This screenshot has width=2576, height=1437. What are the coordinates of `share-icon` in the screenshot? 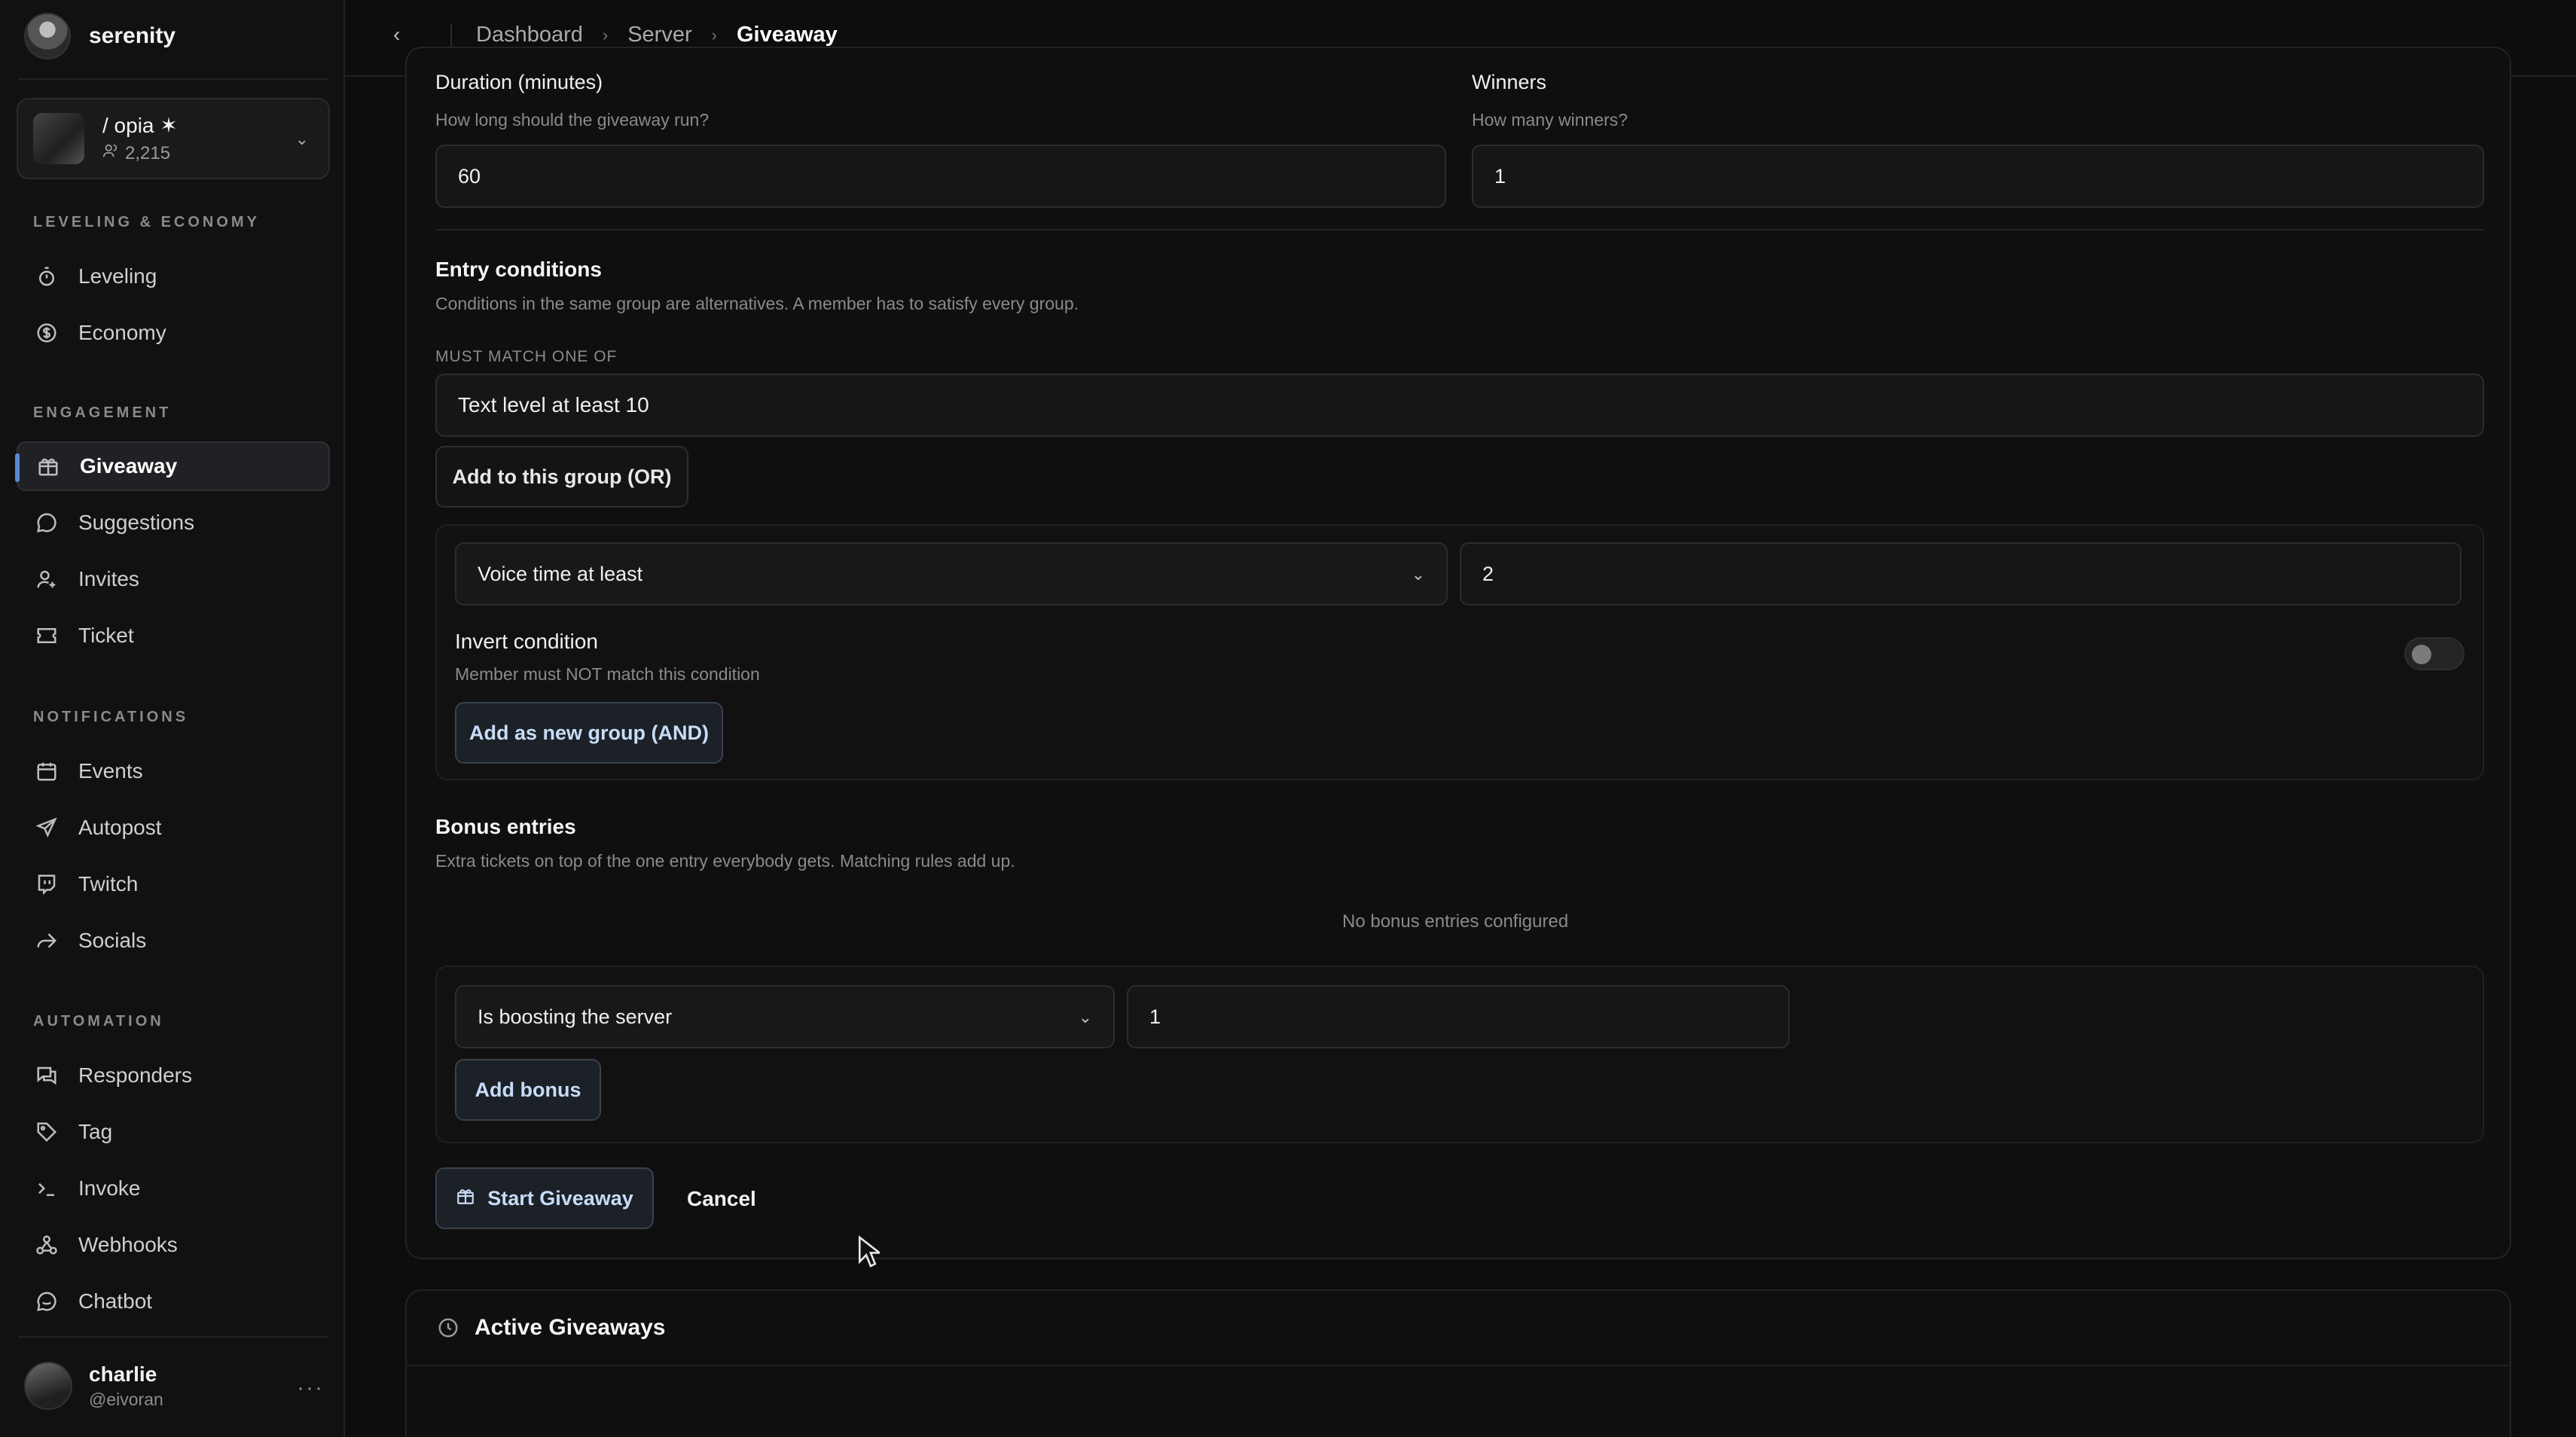 It's located at (47, 941).